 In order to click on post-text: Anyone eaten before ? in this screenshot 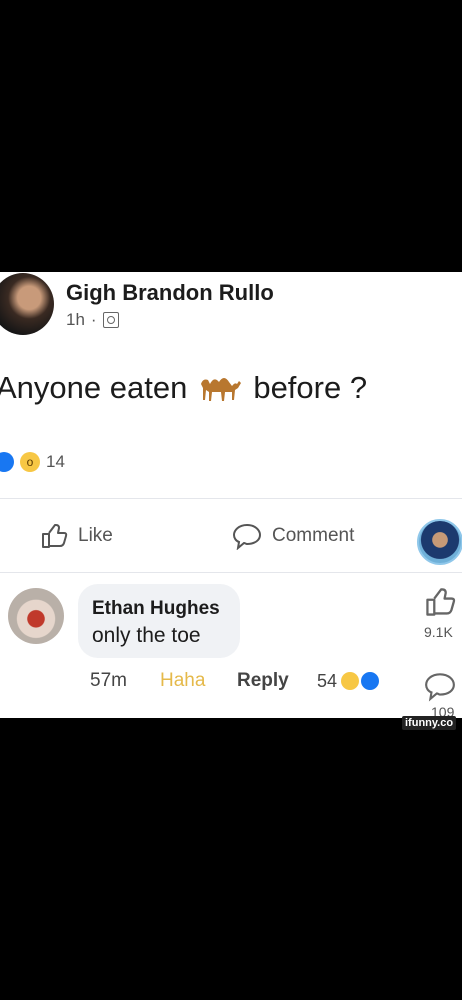, I will do `click(183, 388)`.